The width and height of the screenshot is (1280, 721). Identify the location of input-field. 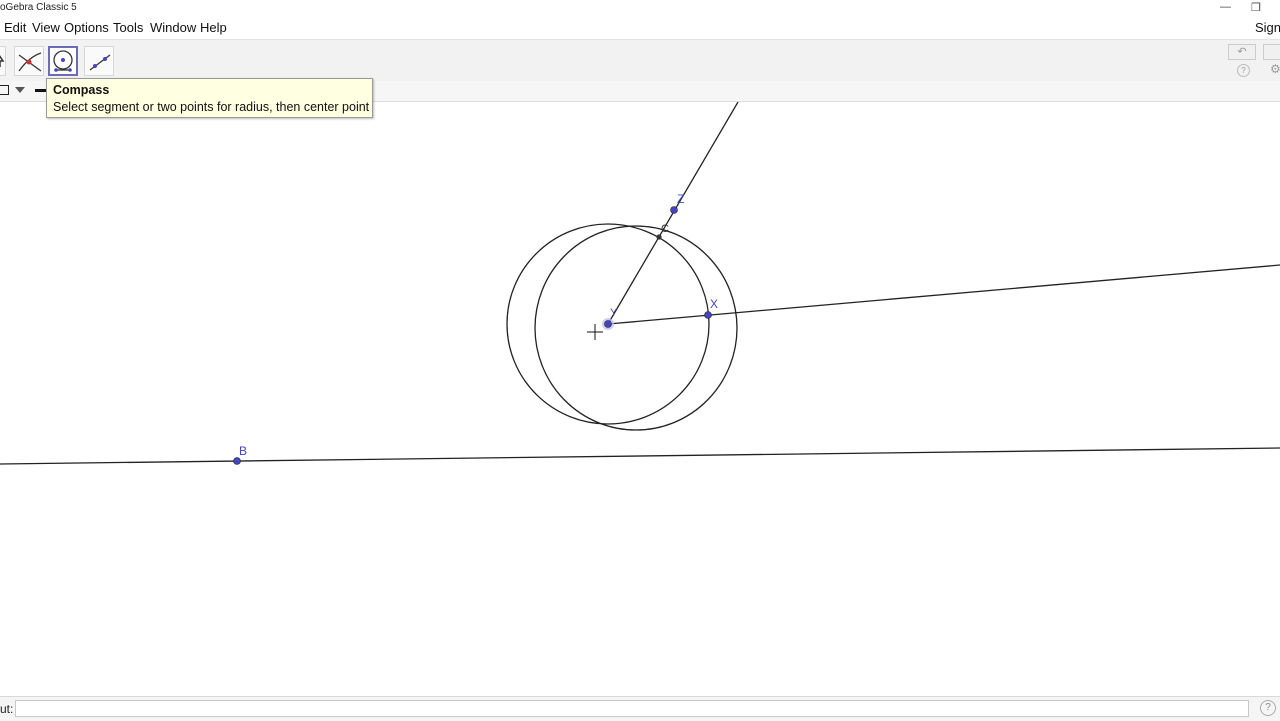
(632, 708).